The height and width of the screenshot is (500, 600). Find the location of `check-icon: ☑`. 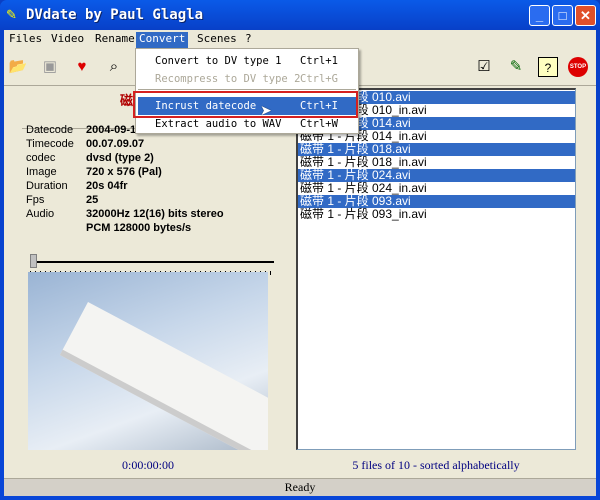

check-icon: ☑ is located at coordinates (484, 67).